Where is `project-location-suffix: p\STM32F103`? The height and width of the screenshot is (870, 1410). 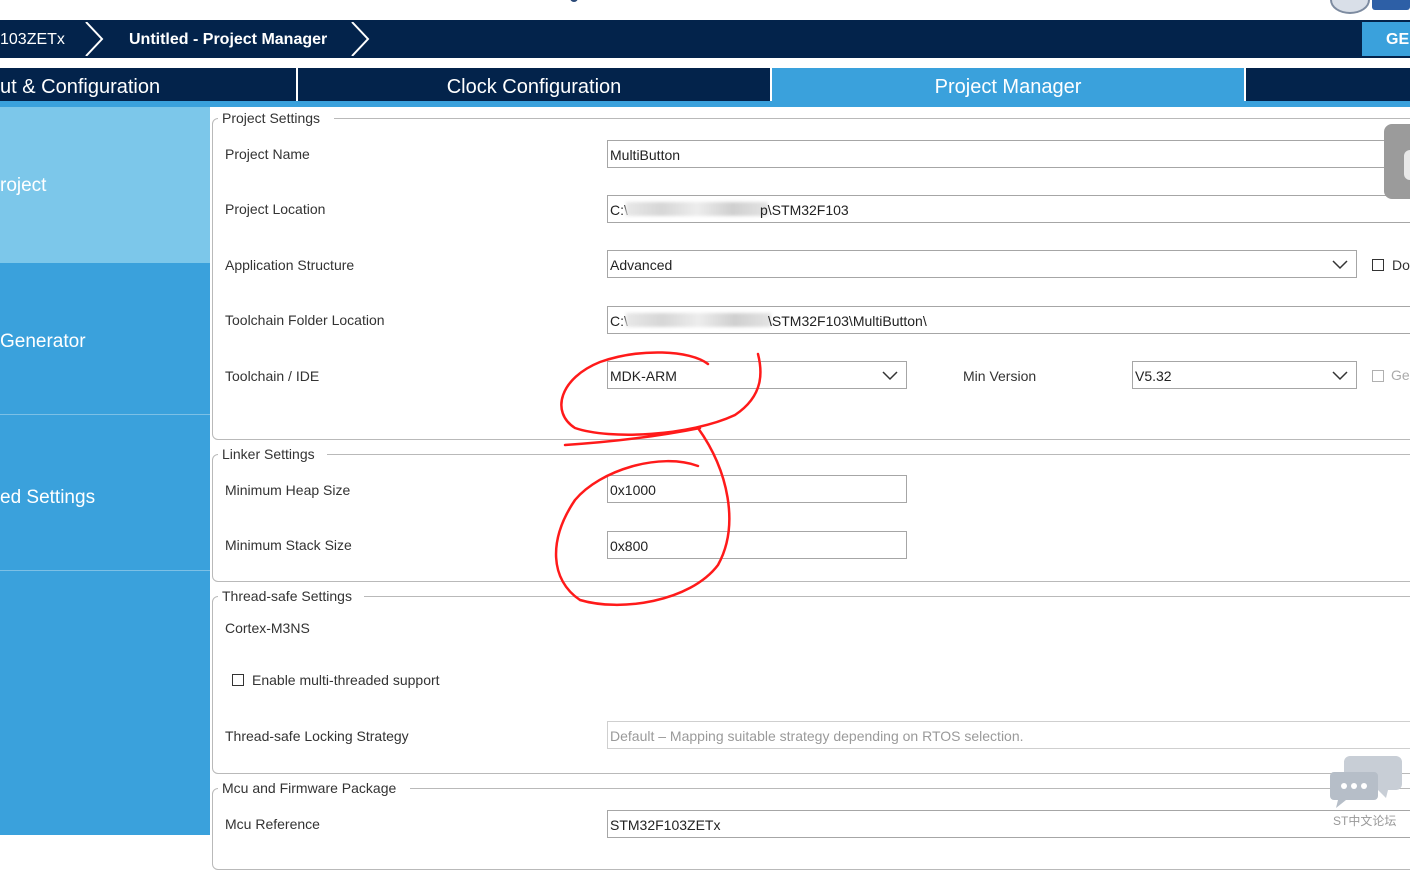 project-location-suffix: p\STM32F103 is located at coordinates (804, 210).